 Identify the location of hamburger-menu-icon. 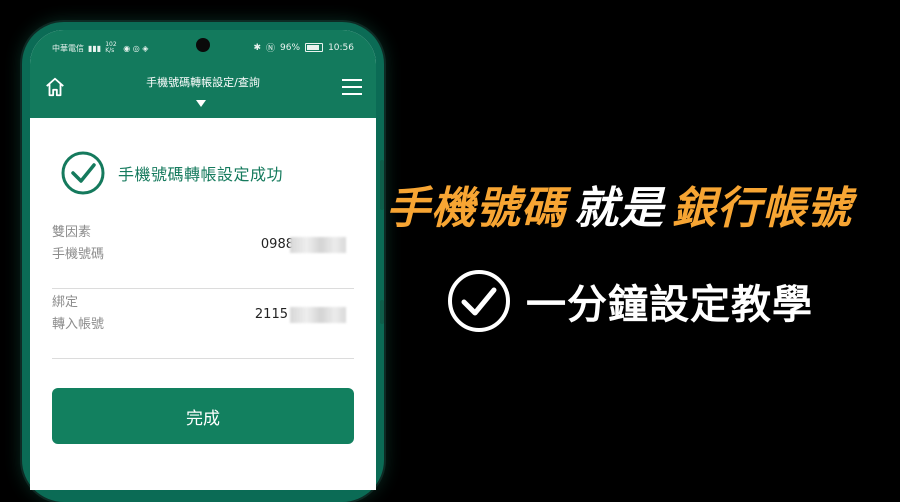
(352, 87).